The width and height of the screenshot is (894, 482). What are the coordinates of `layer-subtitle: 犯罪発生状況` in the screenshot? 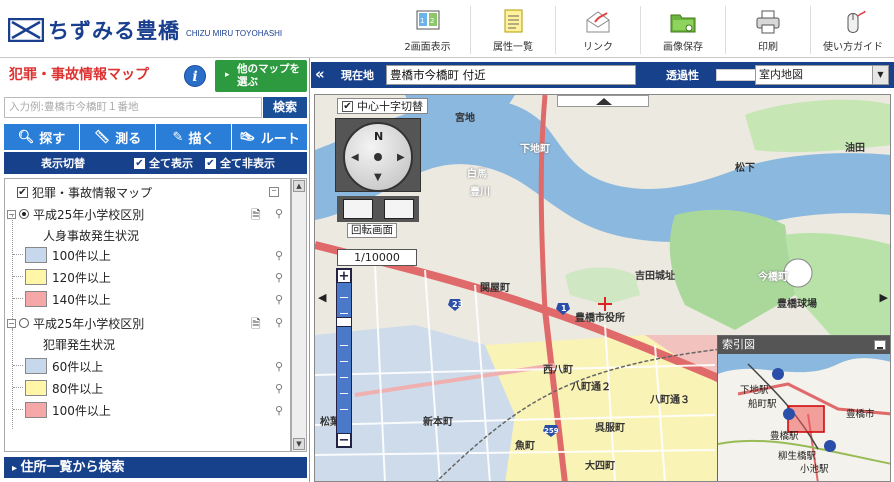 It's located at (79, 344).